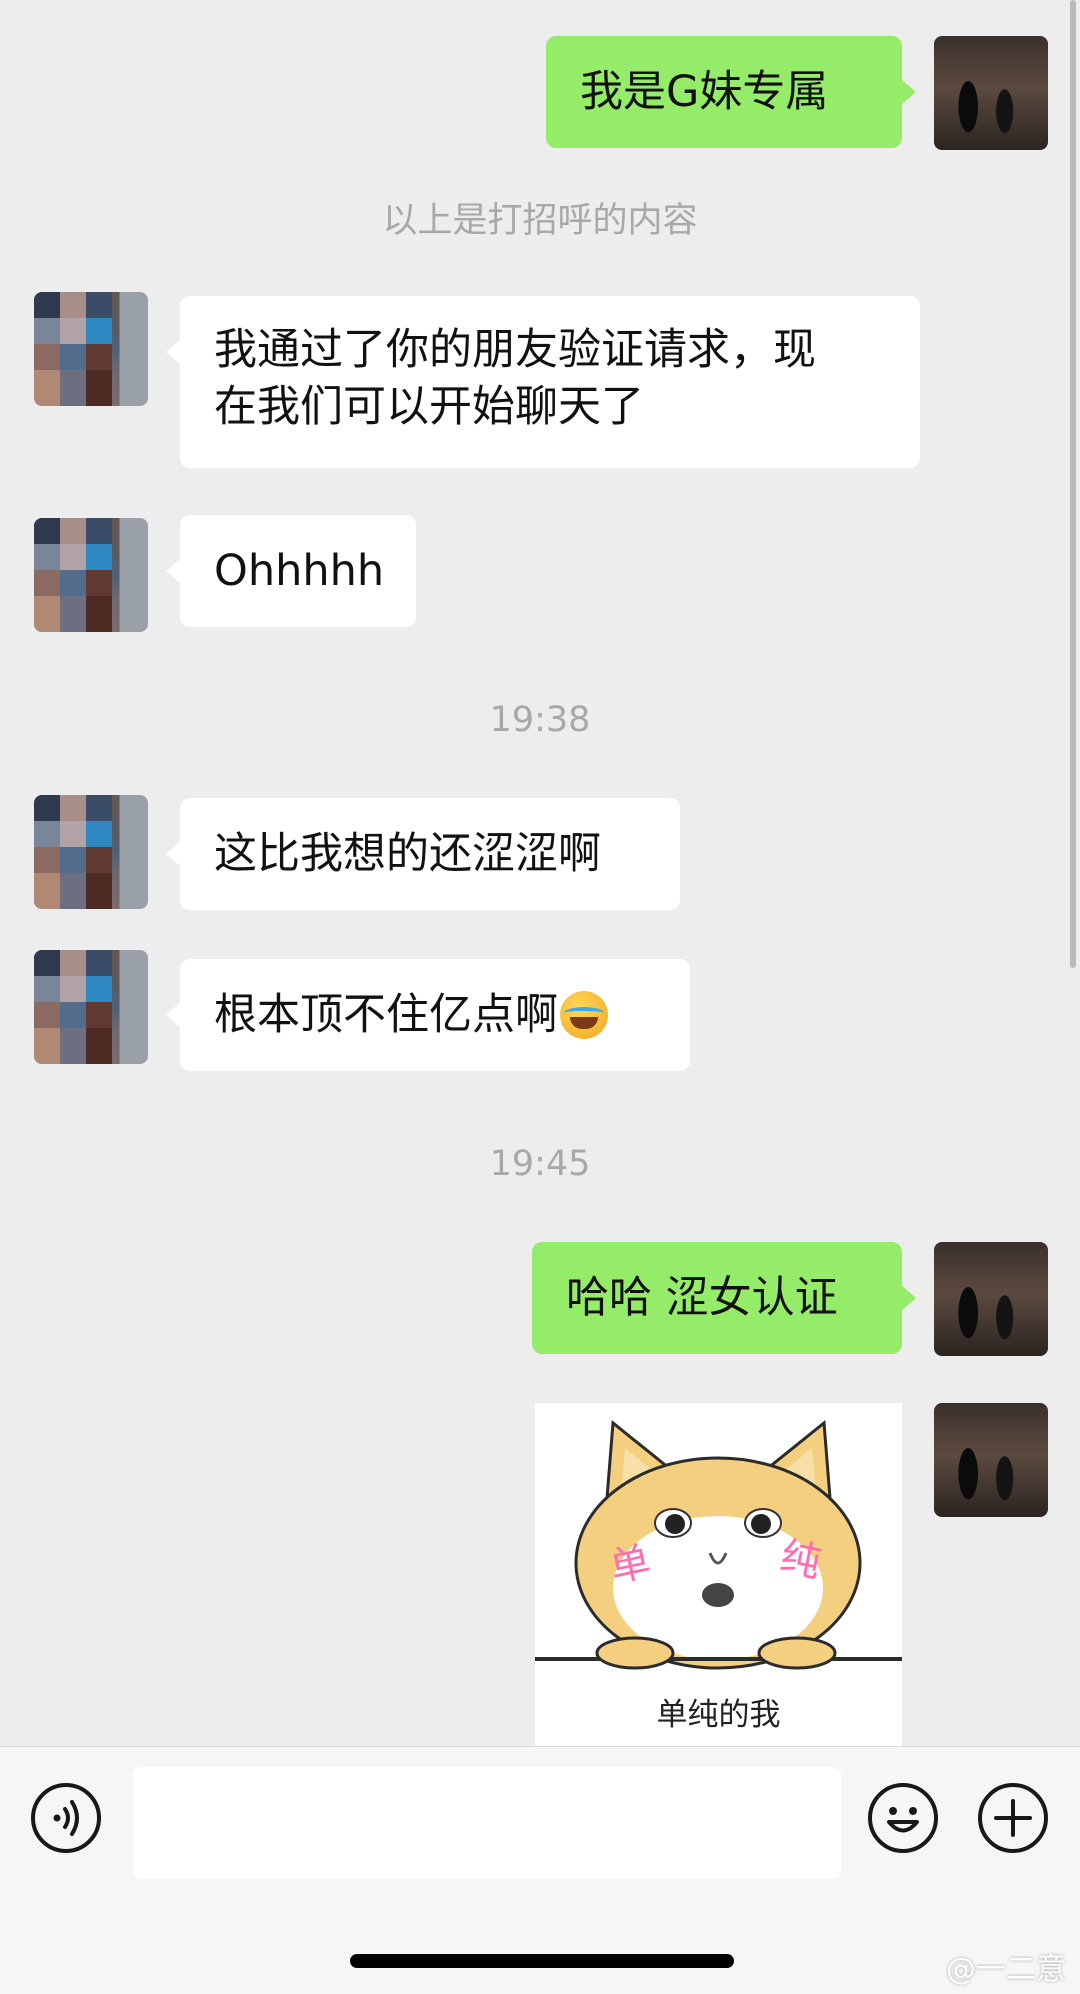 Image resolution: width=1080 pixels, height=1994 pixels. I want to click on message-text: 我通过了你的朋友验证请求，现 在我们可以开始聊天了, so click(515, 379).